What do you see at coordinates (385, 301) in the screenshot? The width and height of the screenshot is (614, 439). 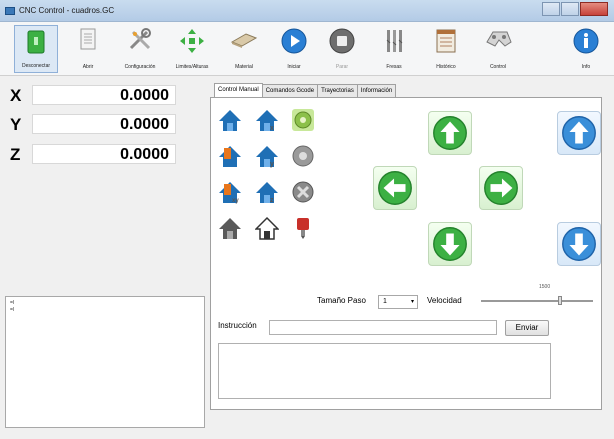 I see `step-size-value: 1` at bounding box center [385, 301].